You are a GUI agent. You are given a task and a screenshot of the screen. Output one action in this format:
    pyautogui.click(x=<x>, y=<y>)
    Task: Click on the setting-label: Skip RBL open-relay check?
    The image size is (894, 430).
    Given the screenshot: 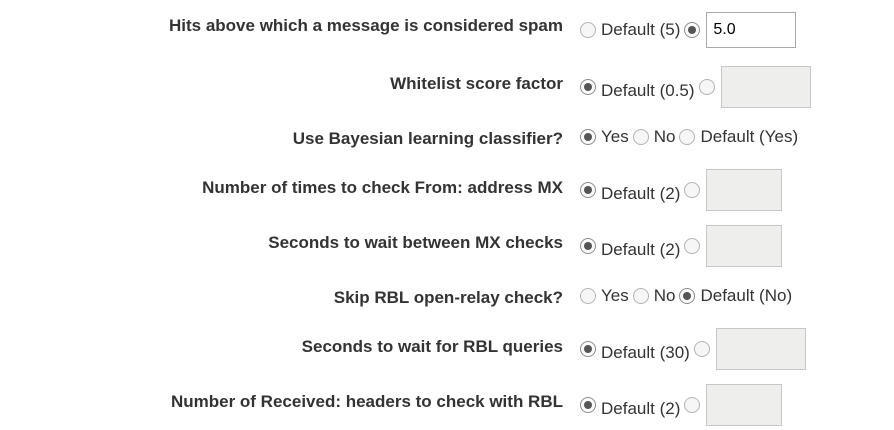 What is the action you would take?
    pyautogui.click(x=448, y=297)
    